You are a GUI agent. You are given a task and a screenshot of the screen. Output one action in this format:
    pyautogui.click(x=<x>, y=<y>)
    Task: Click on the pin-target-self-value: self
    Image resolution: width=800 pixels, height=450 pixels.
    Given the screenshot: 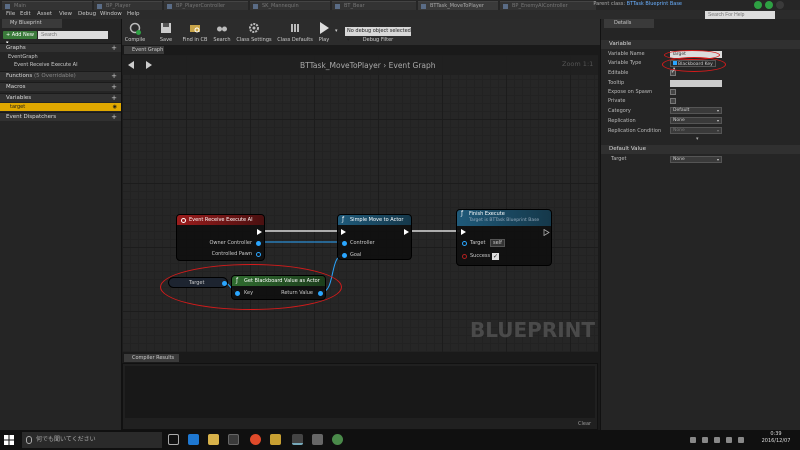 What is the action you would take?
    pyautogui.click(x=497, y=243)
    